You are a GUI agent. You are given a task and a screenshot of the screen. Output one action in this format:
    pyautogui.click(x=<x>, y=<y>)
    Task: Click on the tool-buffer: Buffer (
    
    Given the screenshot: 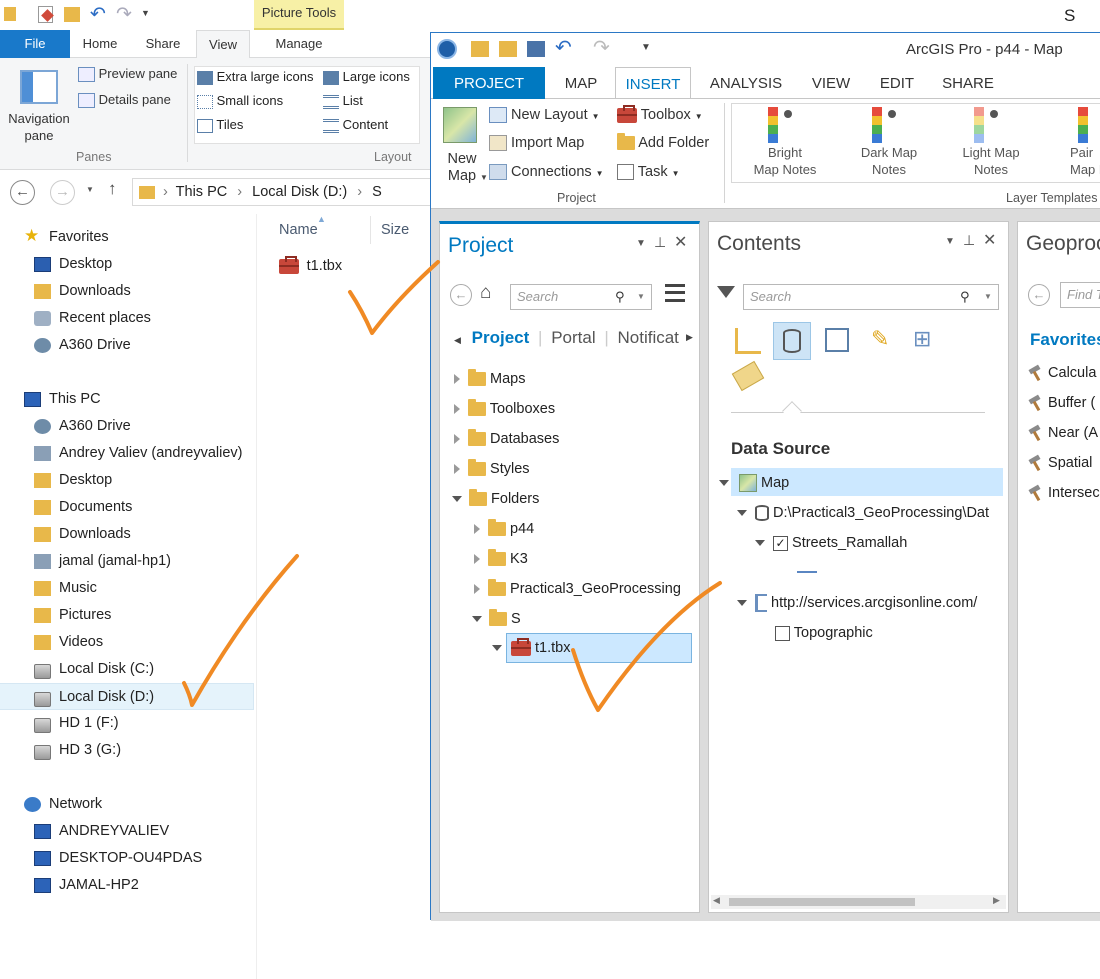 What is the action you would take?
    pyautogui.click(x=1061, y=403)
    